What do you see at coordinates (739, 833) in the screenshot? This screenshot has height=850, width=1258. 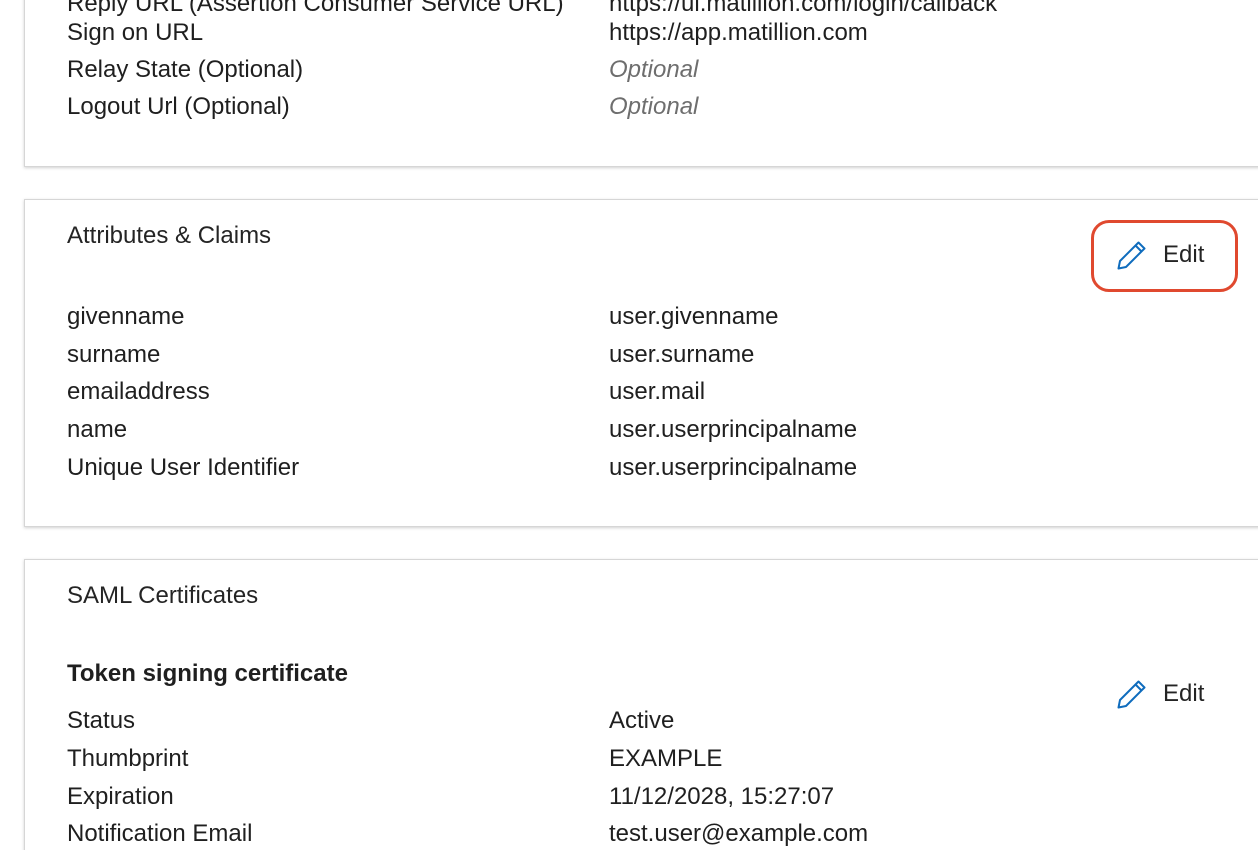 I see `certificate-value: test.user@example.com` at bounding box center [739, 833].